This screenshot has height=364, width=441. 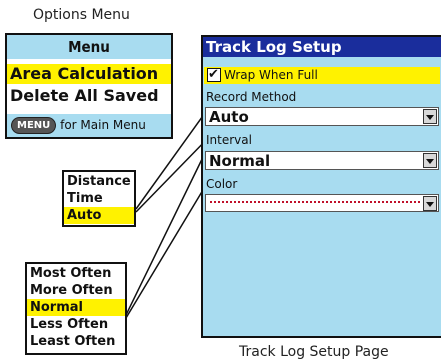 I want to click on record-option-time: Time, so click(x=99, y=198).